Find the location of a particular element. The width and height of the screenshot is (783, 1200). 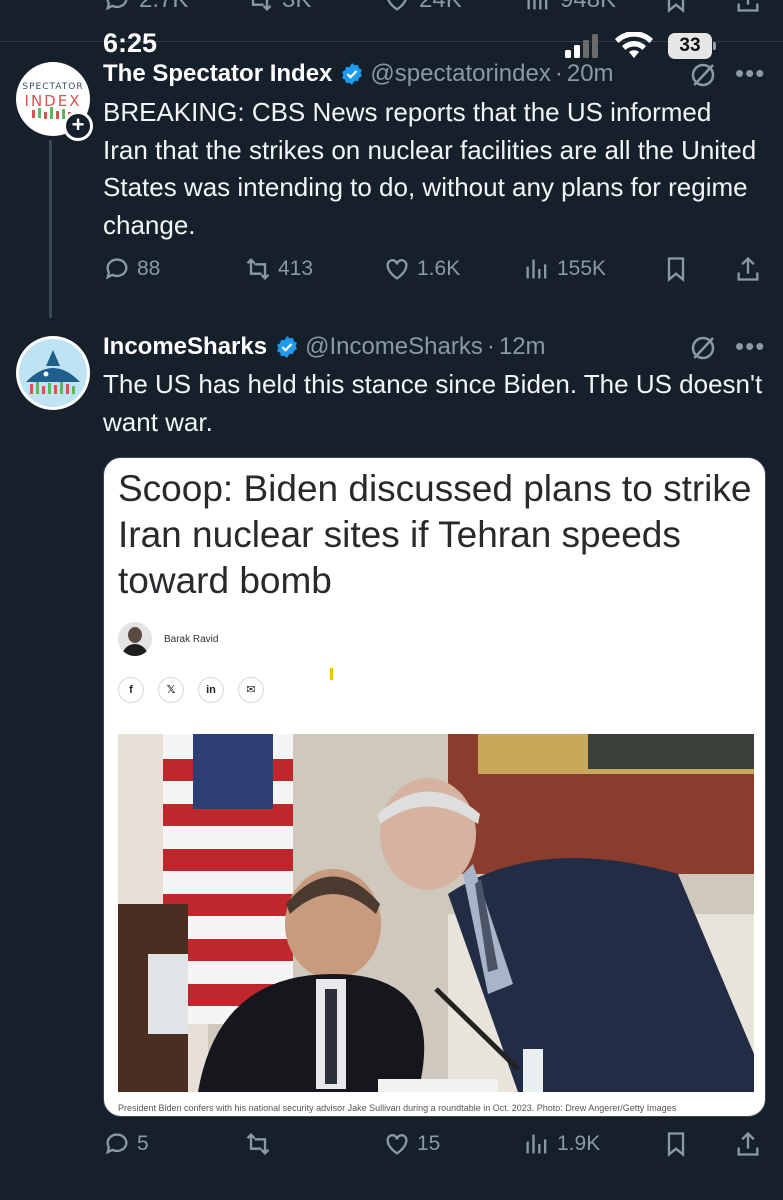

reply-button: 2.7K is located at coordinates (145, 7).